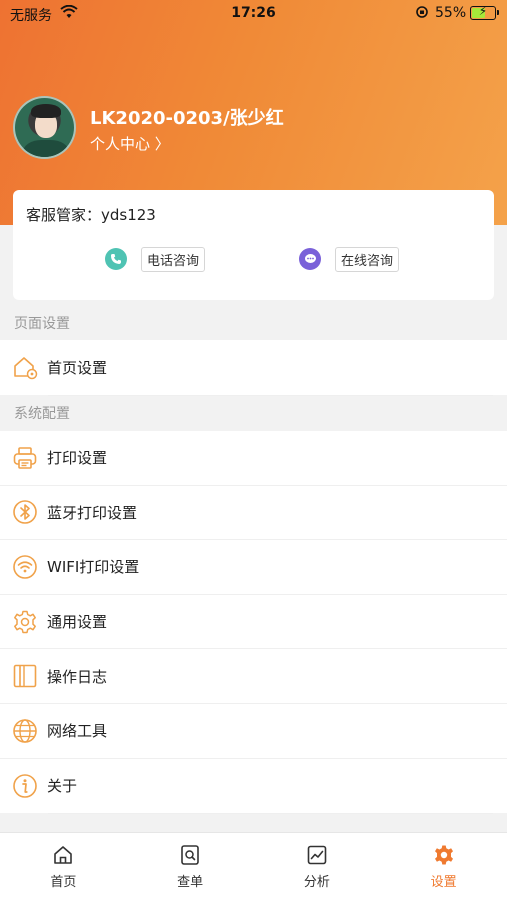 This screenshot has width=507, height=900. Describe the element at coordinates (25, 731) in the screenshot. I see `globe-icon` at that location.